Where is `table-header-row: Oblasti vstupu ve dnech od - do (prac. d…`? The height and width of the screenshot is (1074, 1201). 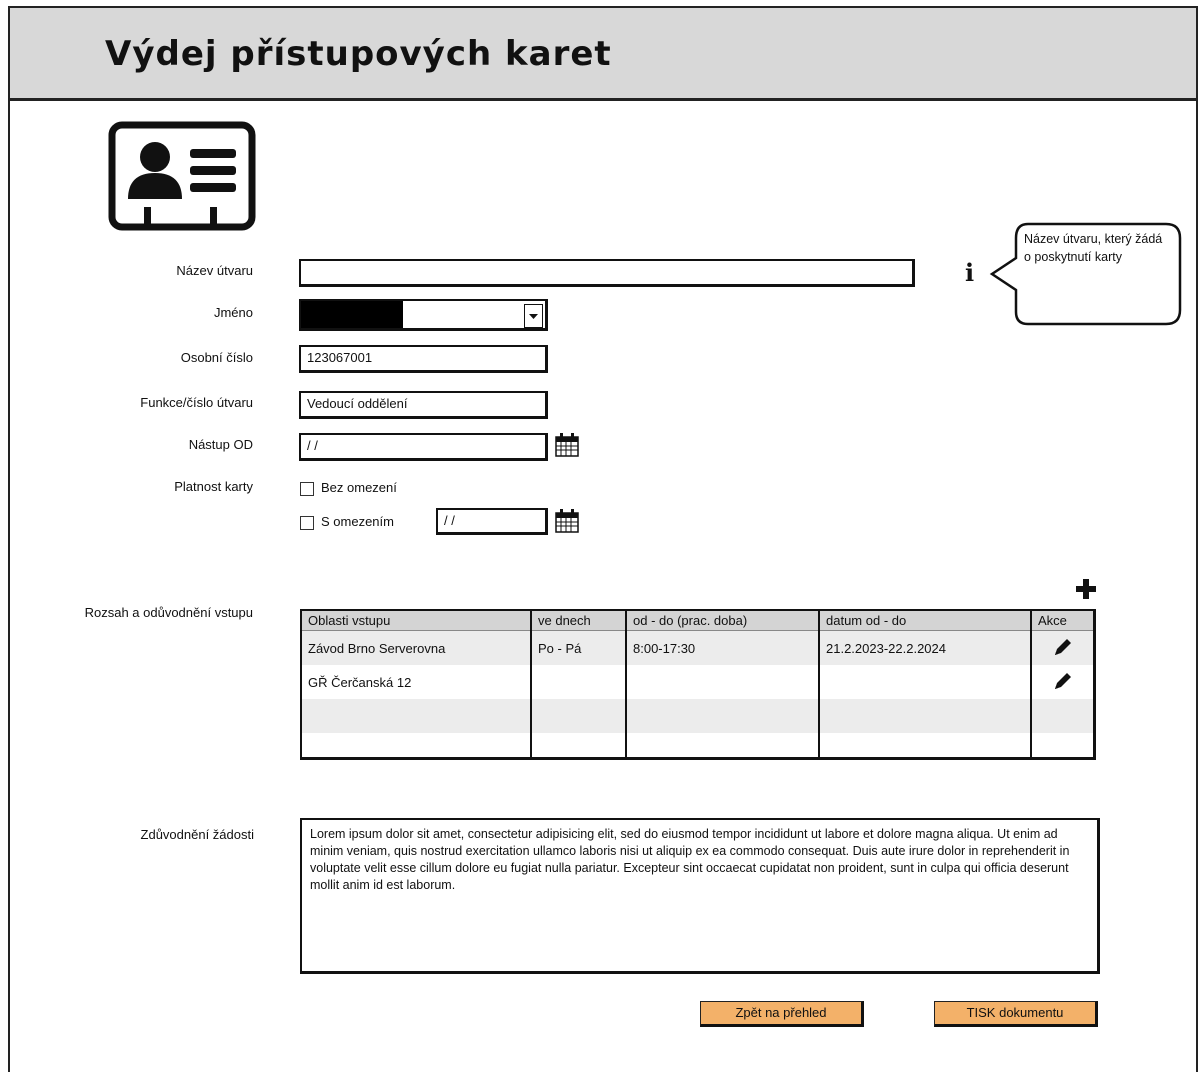 table-header-row: Oblasti vstupu ve dnech od - do (prac. d… is located at coordinates (698, 620).